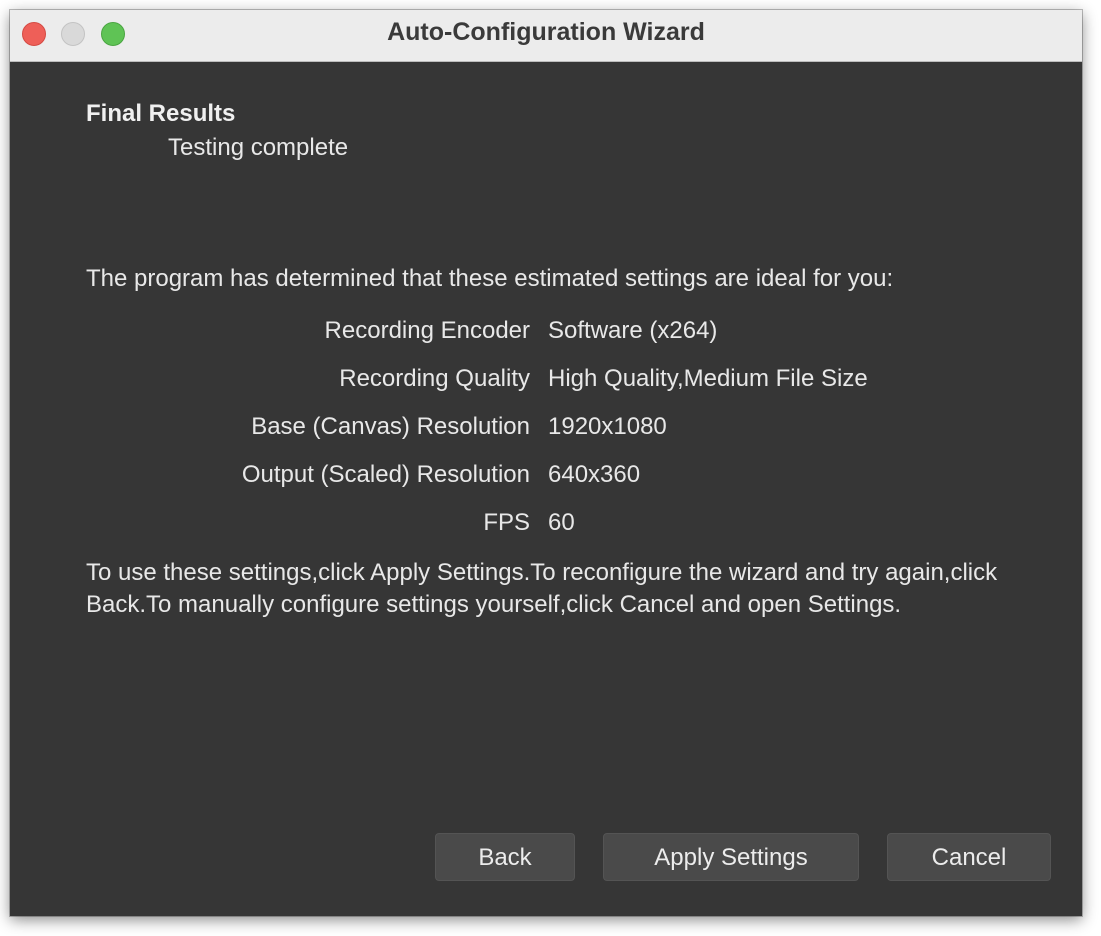 The image size is (1101, 936). I want to click on title-bar: Auto-Configuration Wizard, so click(546, 36).